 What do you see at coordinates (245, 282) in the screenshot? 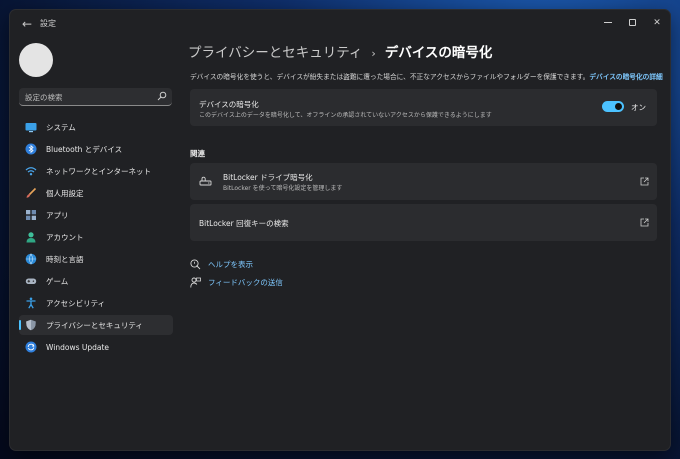
I see `send-feedback-label: フィードバックの送信` at bounding box center [245, 282].